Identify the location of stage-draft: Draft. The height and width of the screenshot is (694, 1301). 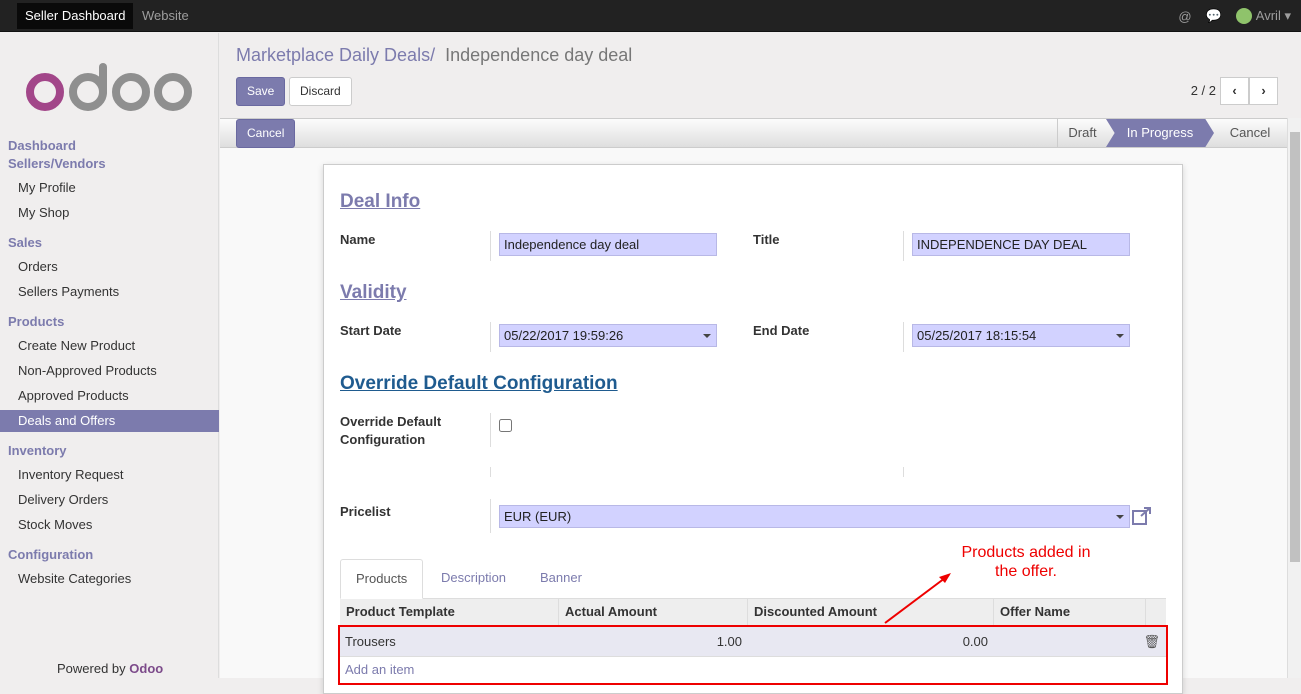
(1082, 133).